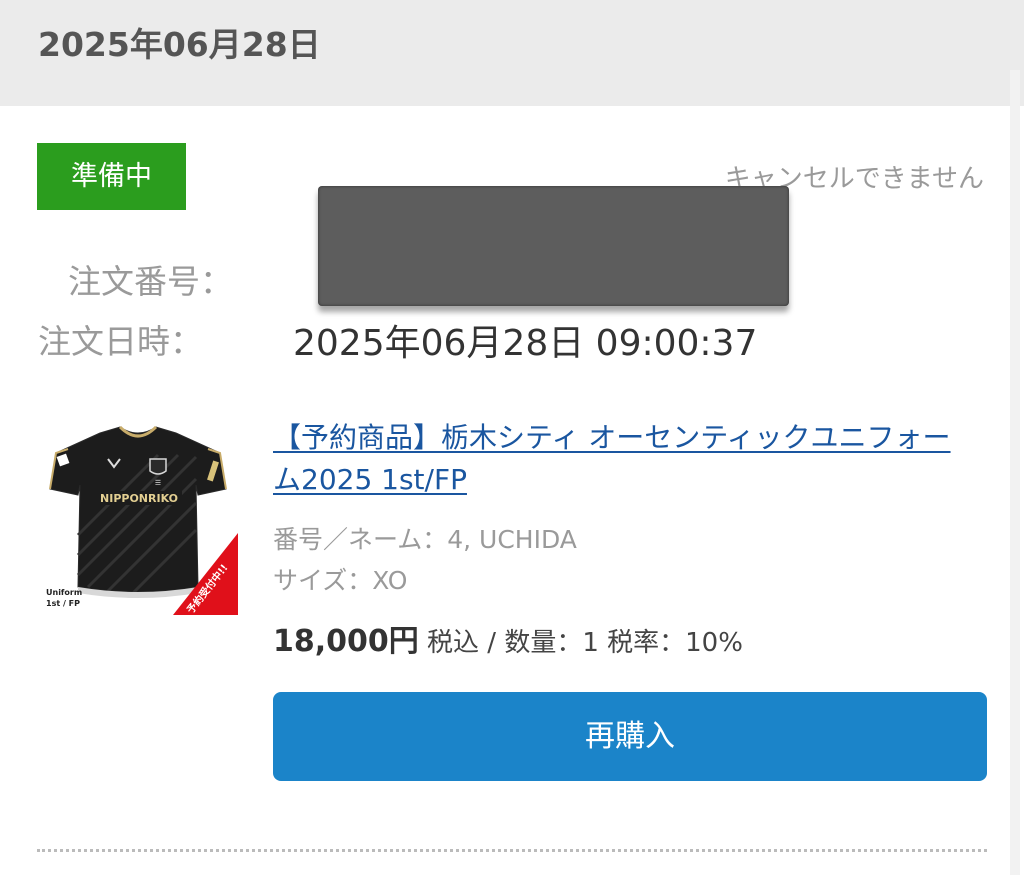 Image resolution: width=1024 pixels, height=875 pixels. Describe the element at coordinates (425, 539) in the screenshot. I see `number-name-attr: 番号／ネーム：4, UCHIDA` at that location.